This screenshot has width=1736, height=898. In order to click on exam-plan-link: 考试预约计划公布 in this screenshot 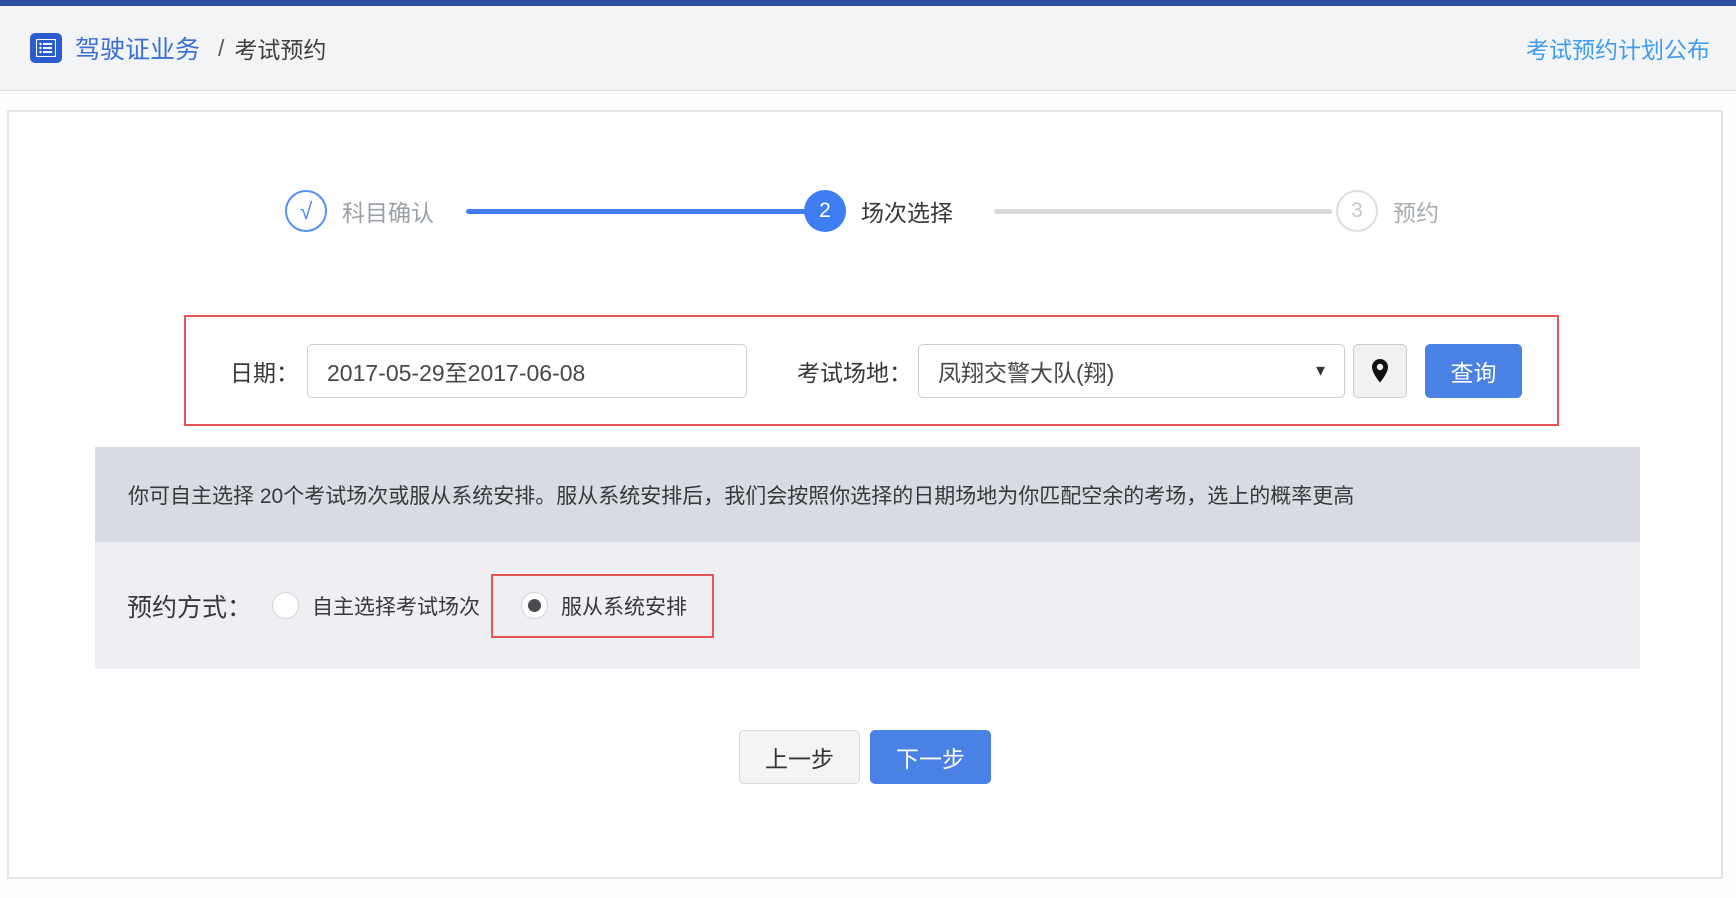, I will do `click(1618, 48)`.